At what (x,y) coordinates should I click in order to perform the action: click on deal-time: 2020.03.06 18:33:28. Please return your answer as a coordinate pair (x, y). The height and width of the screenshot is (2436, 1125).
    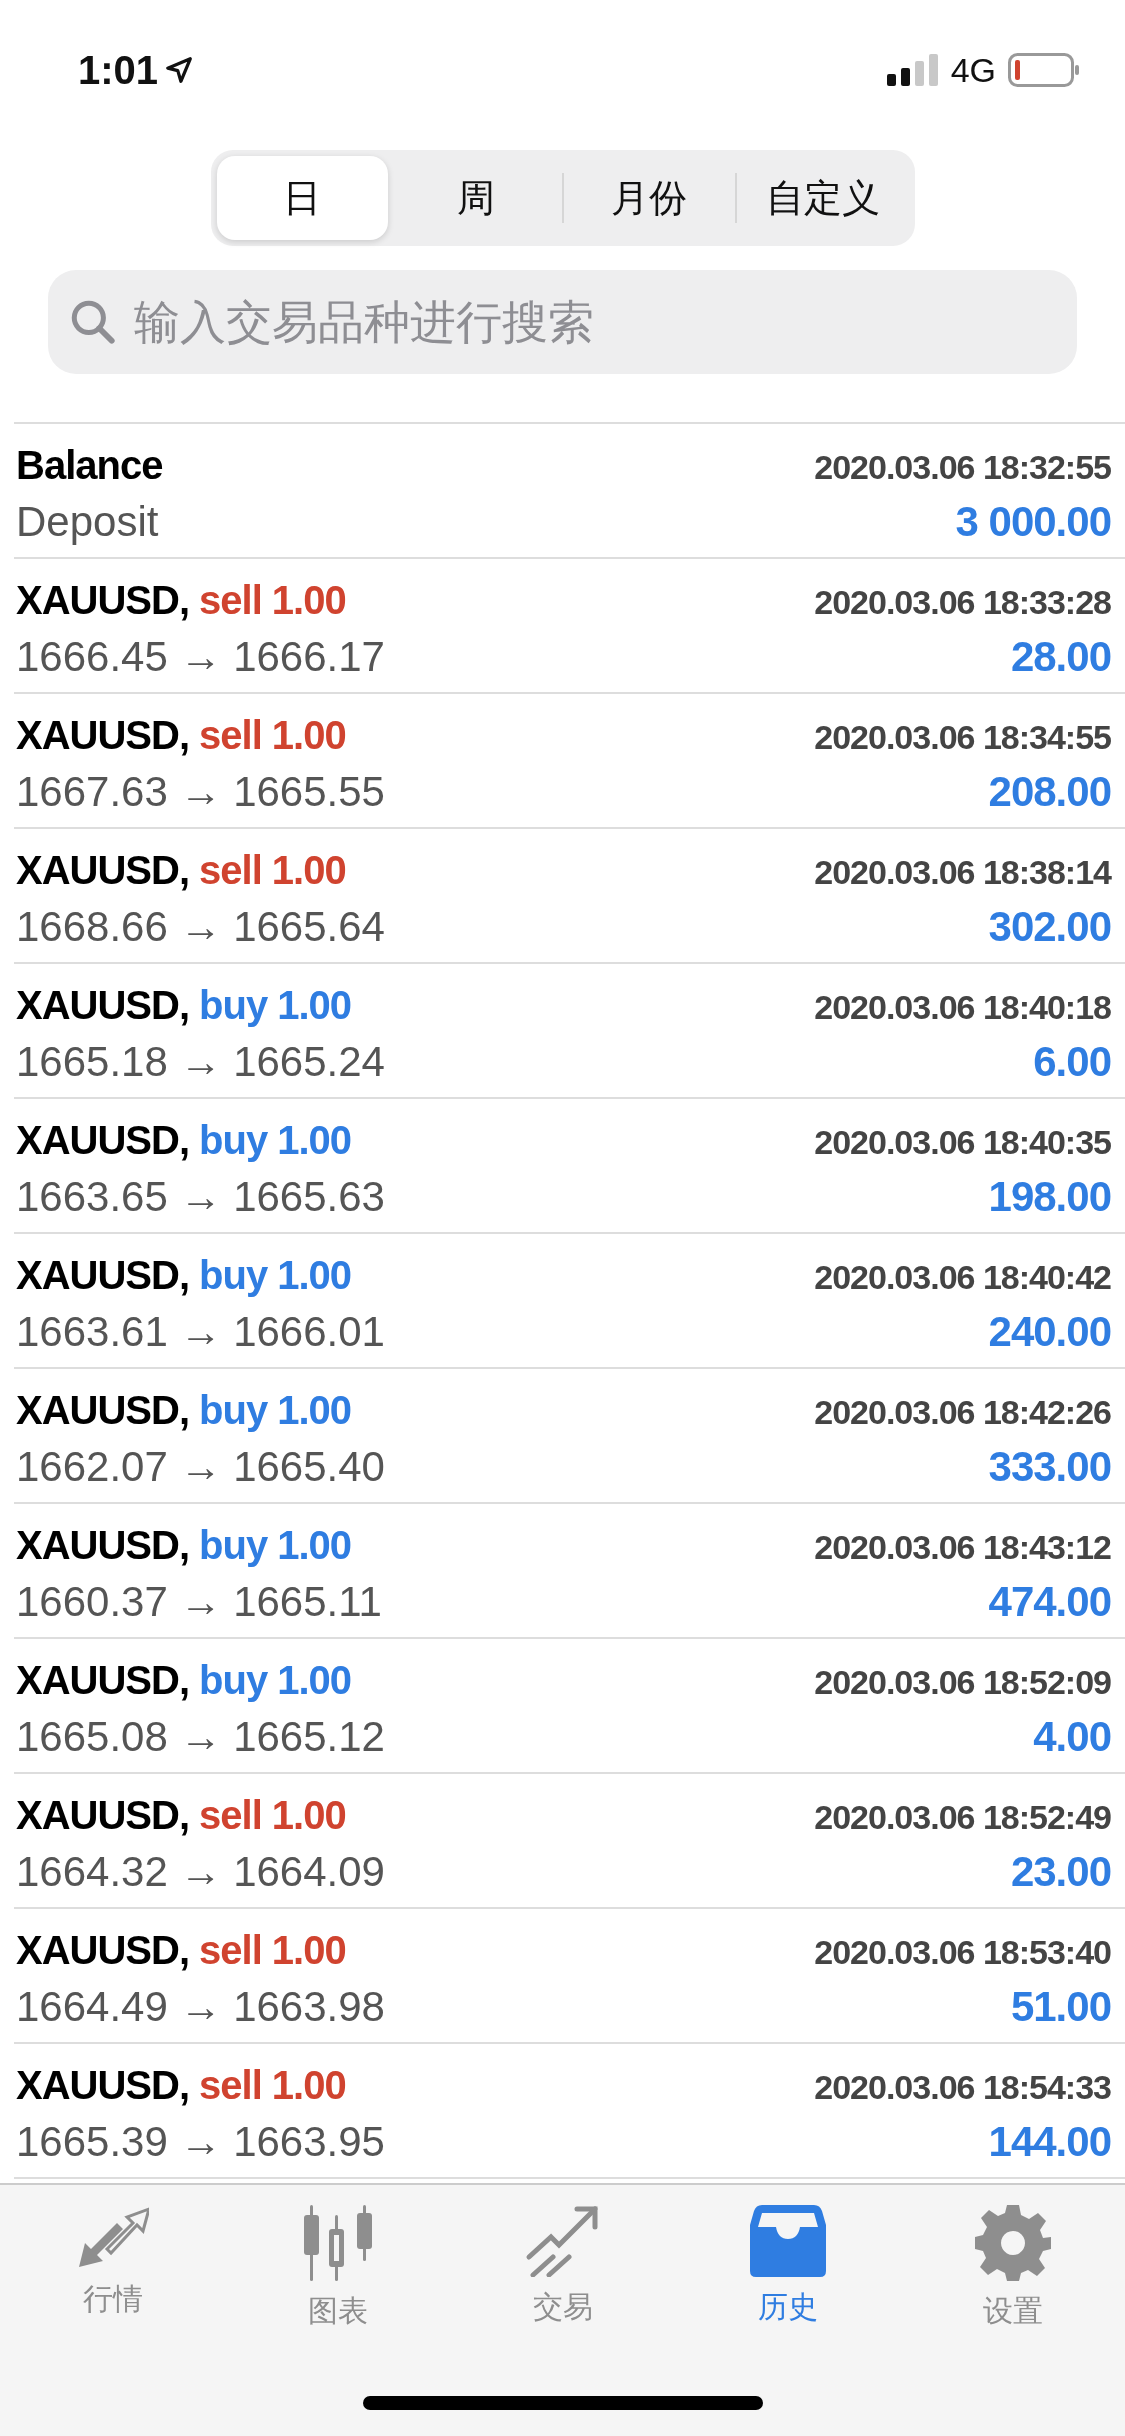
    Looking at the image, I should click on (962, 602).